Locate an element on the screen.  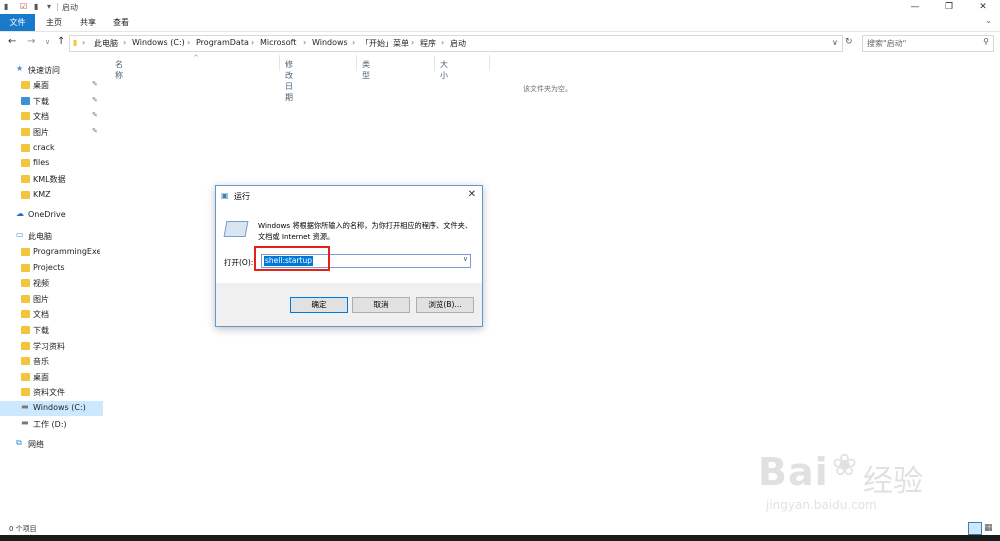
breadcrumb-item: 「开始」菜单 is located at coordinates (385, 43).